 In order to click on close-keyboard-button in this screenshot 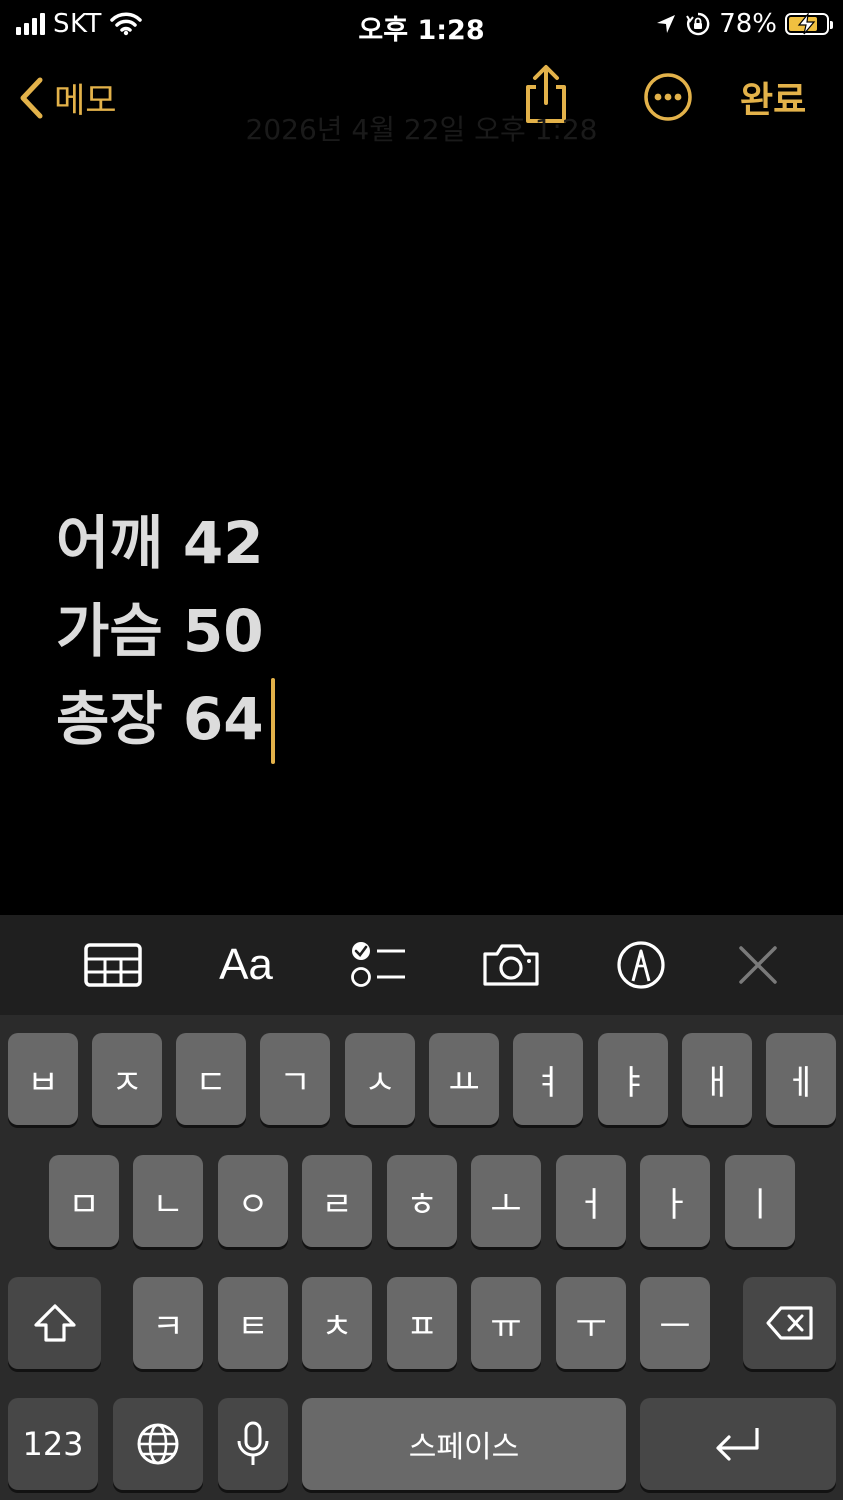, I will do `click(758, 965)`.